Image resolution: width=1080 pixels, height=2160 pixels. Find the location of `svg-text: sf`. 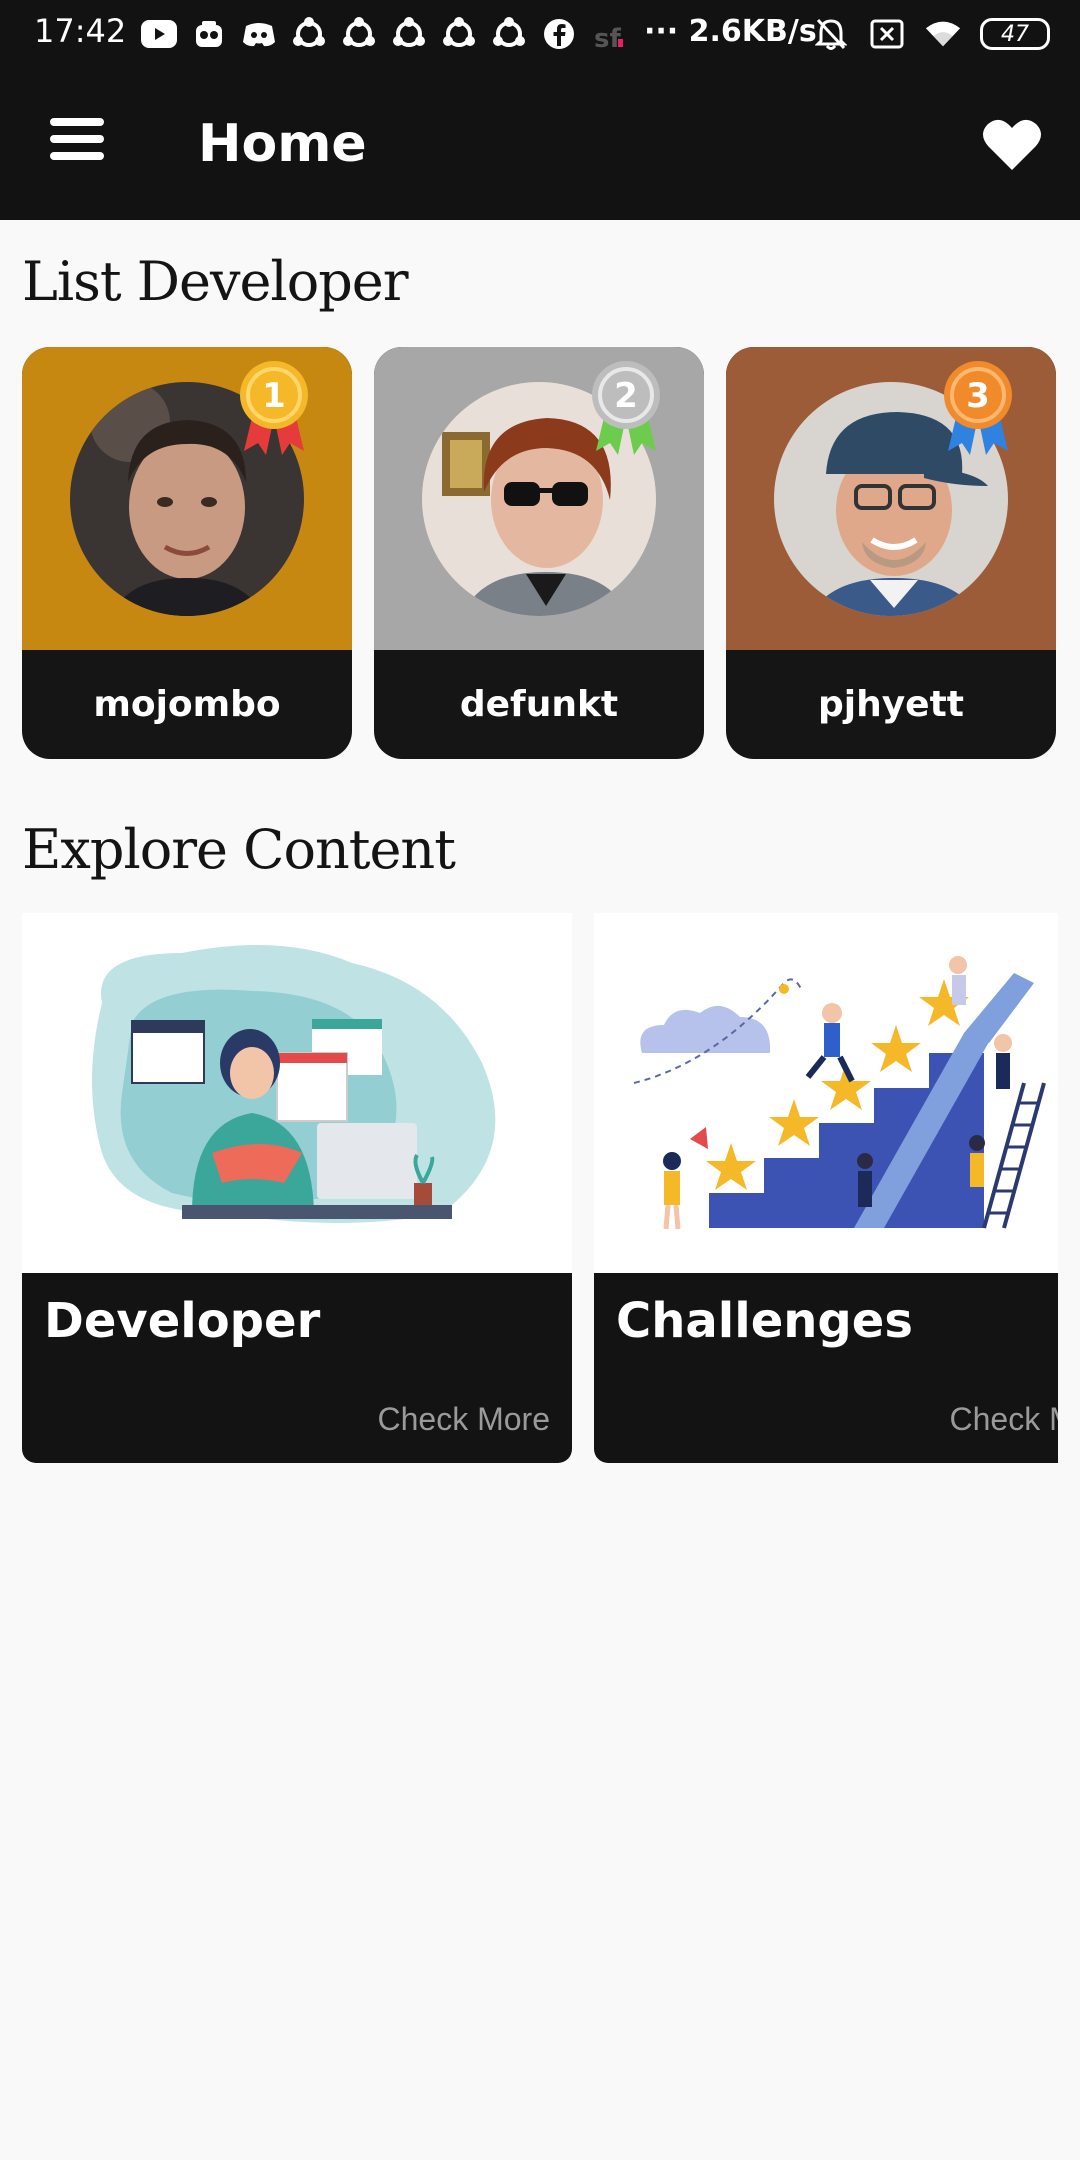

svg-text: sf is located at coordinates (607, 37).